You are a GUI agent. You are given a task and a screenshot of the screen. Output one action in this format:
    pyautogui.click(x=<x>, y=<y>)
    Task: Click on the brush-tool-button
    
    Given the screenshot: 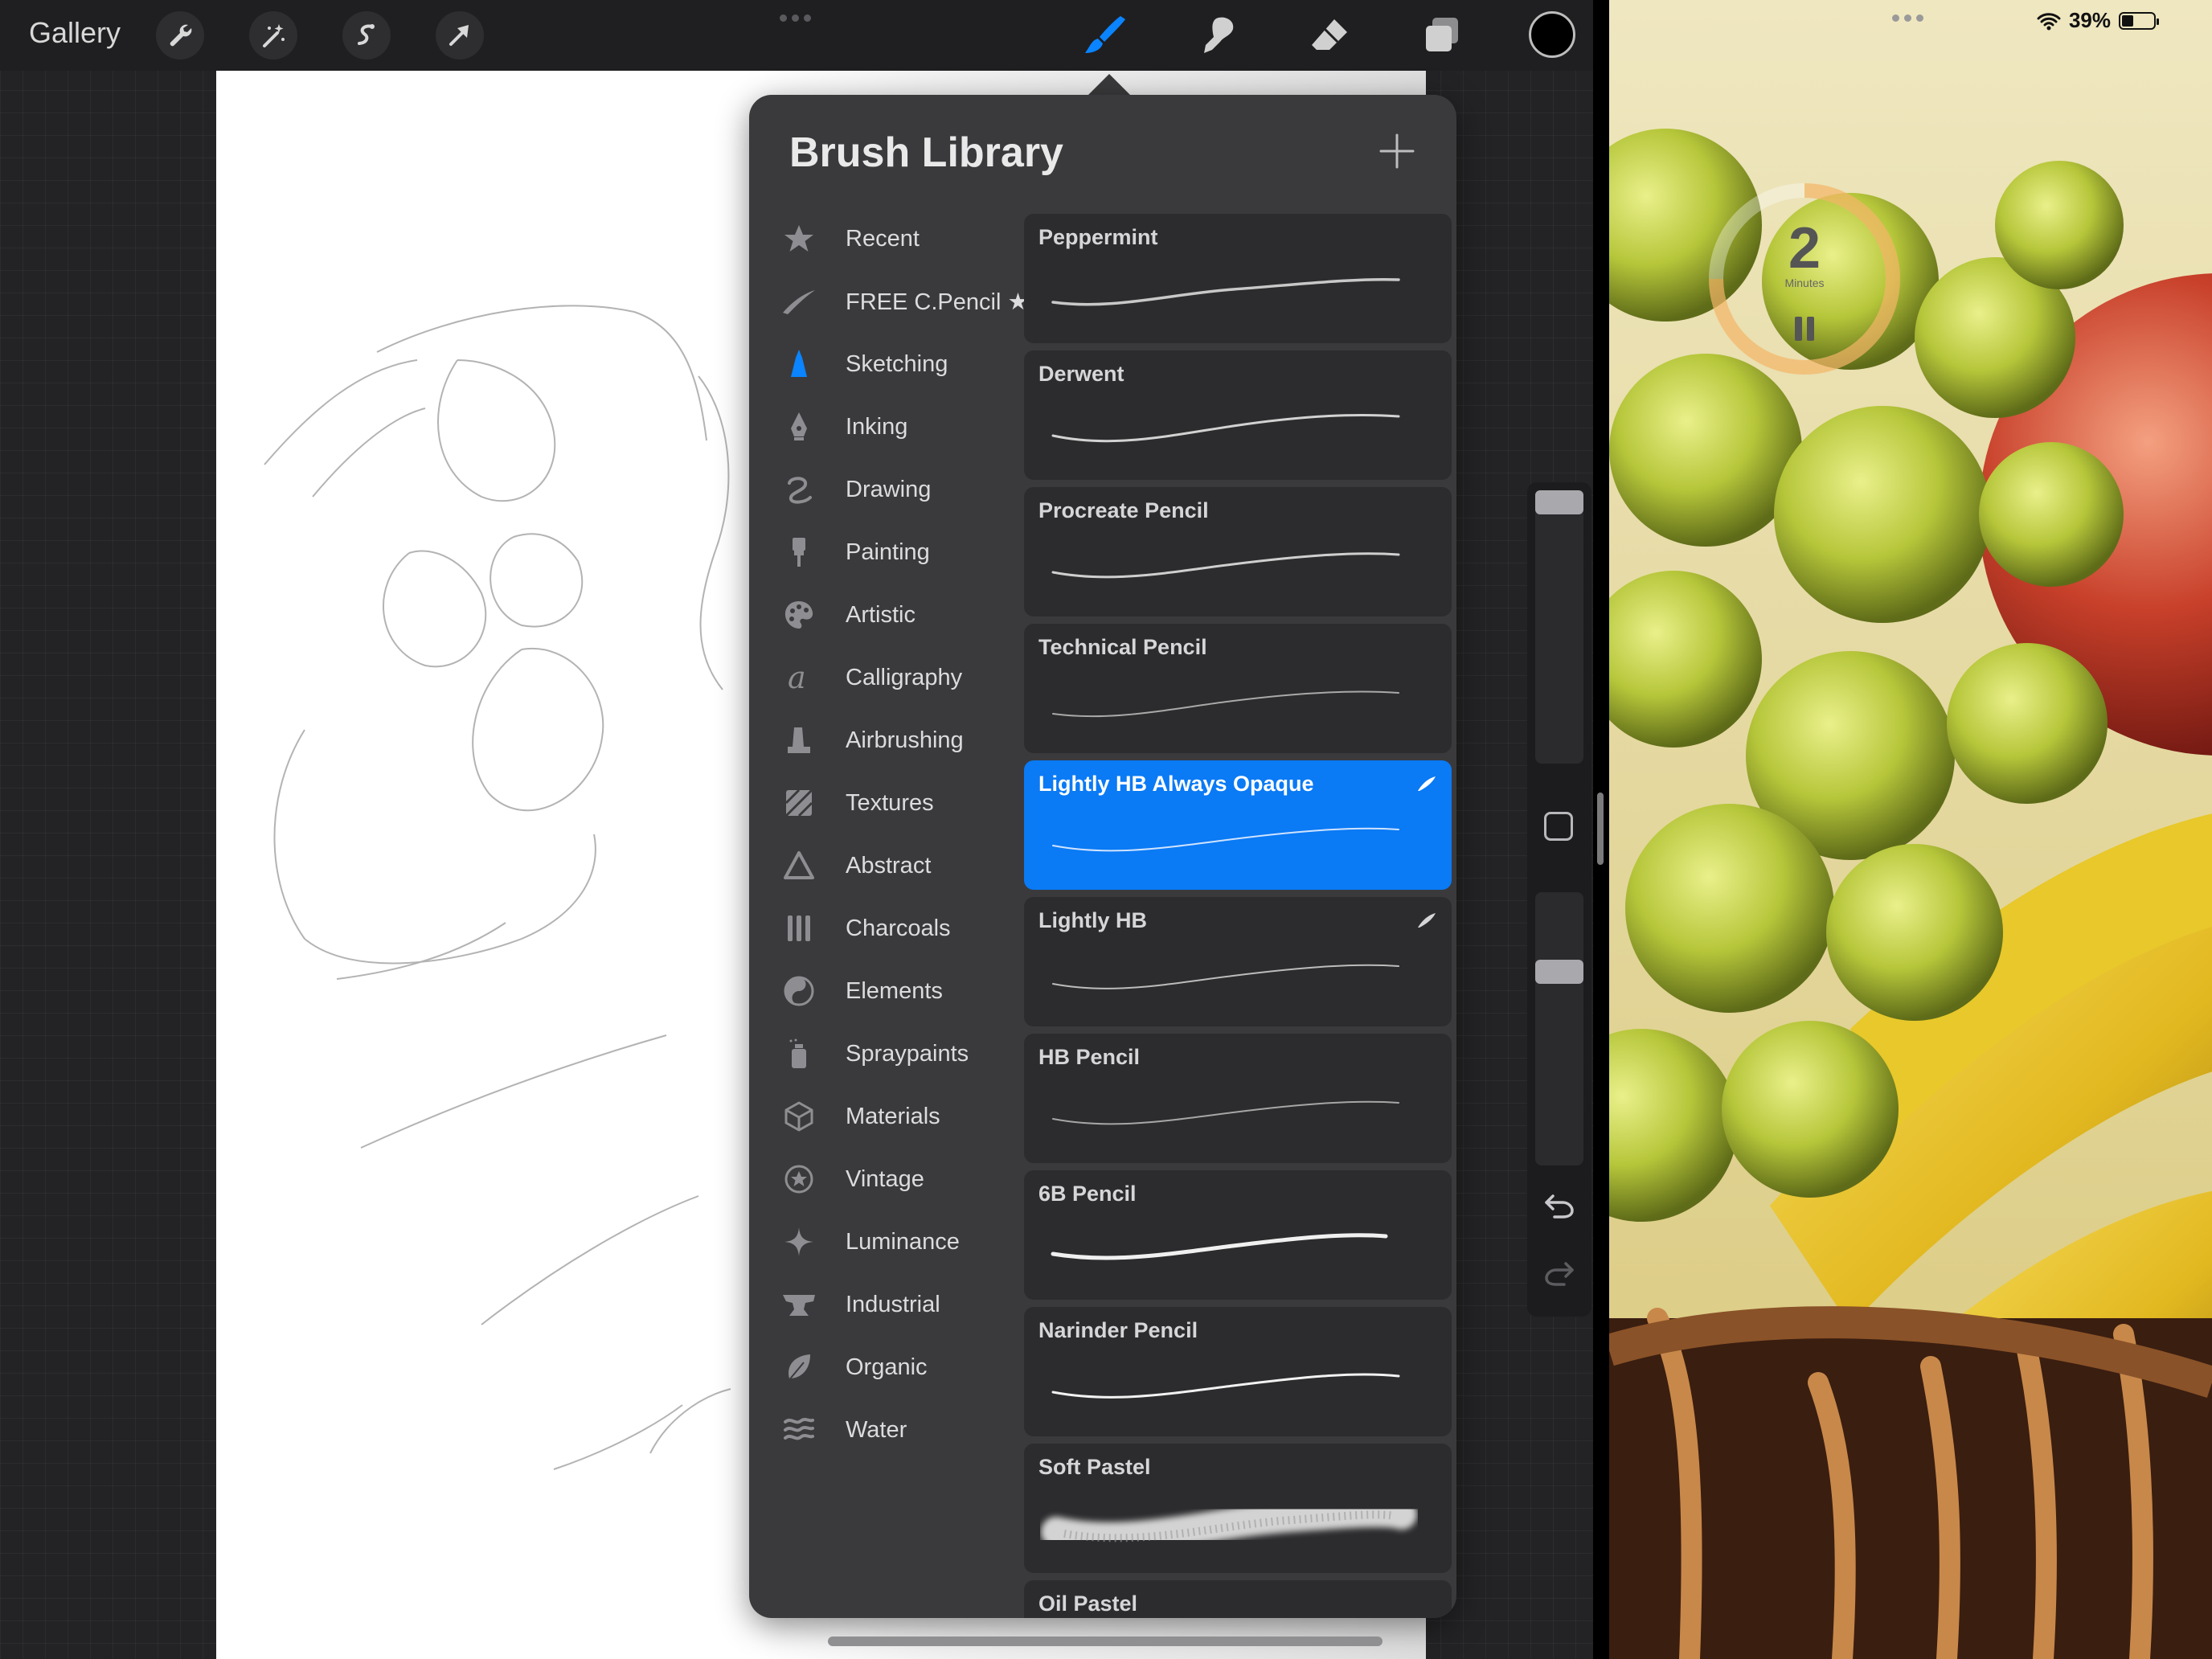 What is the action you would take?
    pyautogui.click(x=1104, y=35)
    